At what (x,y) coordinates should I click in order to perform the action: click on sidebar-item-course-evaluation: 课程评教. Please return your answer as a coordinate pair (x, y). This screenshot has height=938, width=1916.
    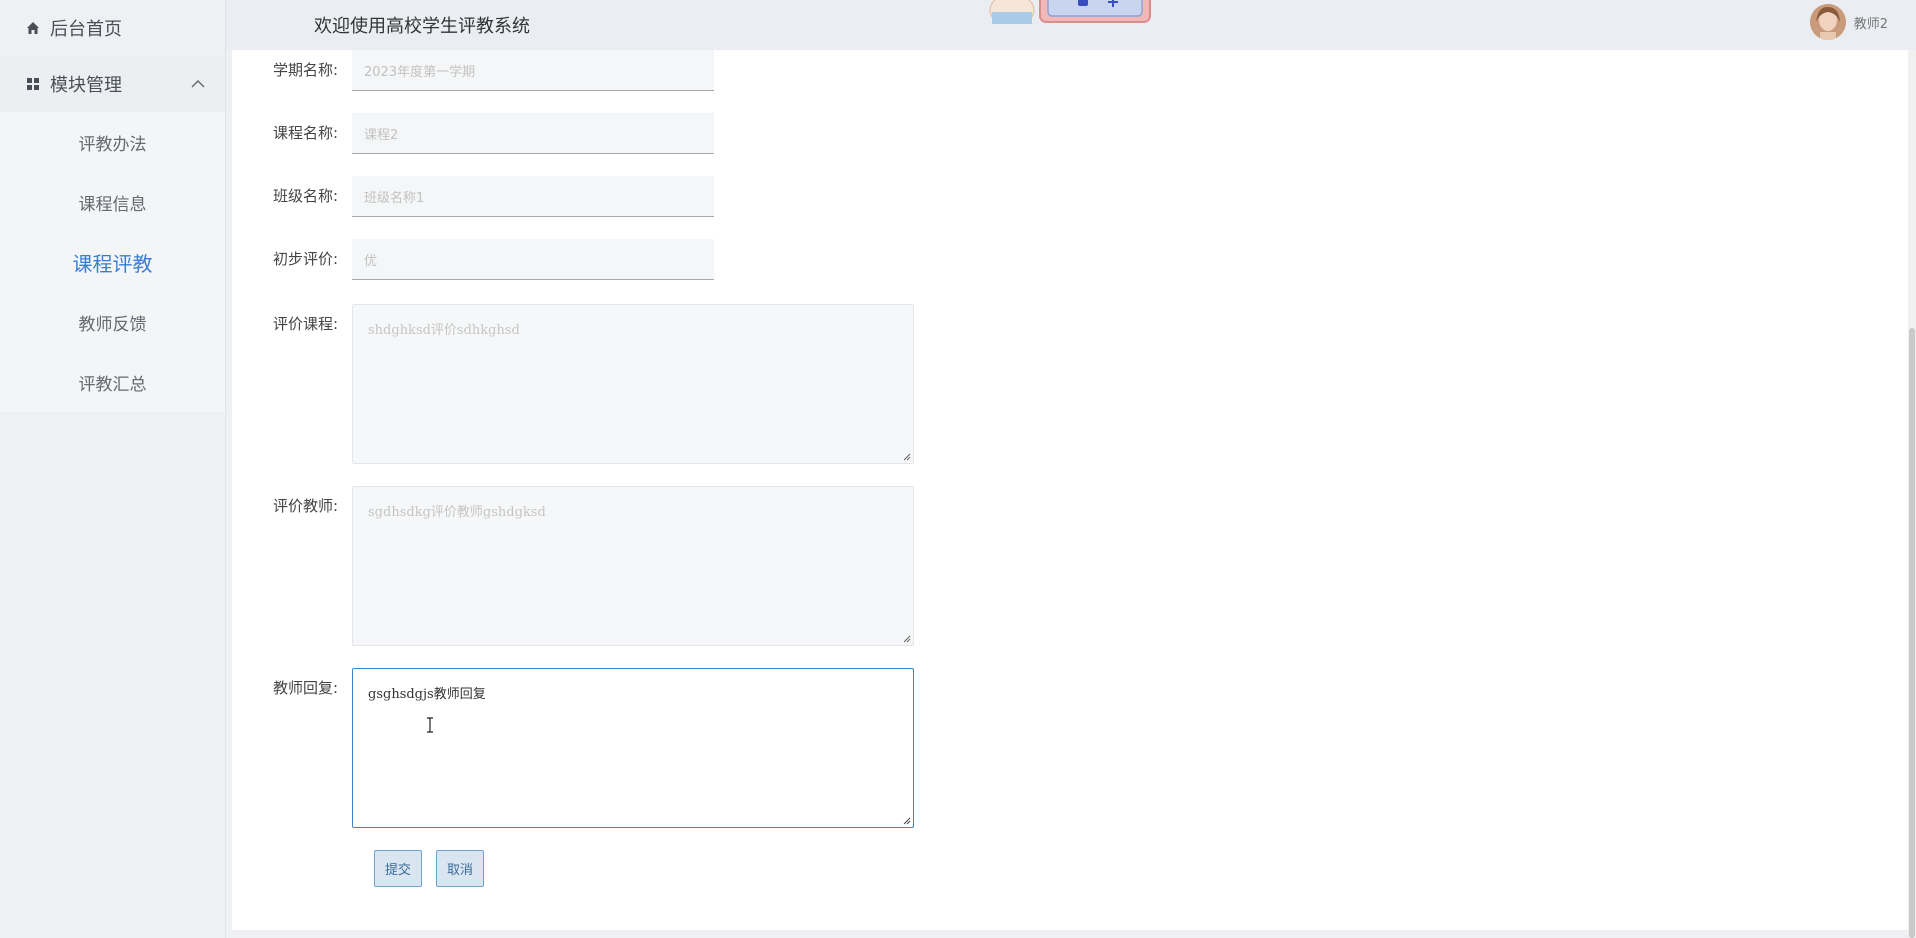
    Looking at the image, I should click on (112, 262).